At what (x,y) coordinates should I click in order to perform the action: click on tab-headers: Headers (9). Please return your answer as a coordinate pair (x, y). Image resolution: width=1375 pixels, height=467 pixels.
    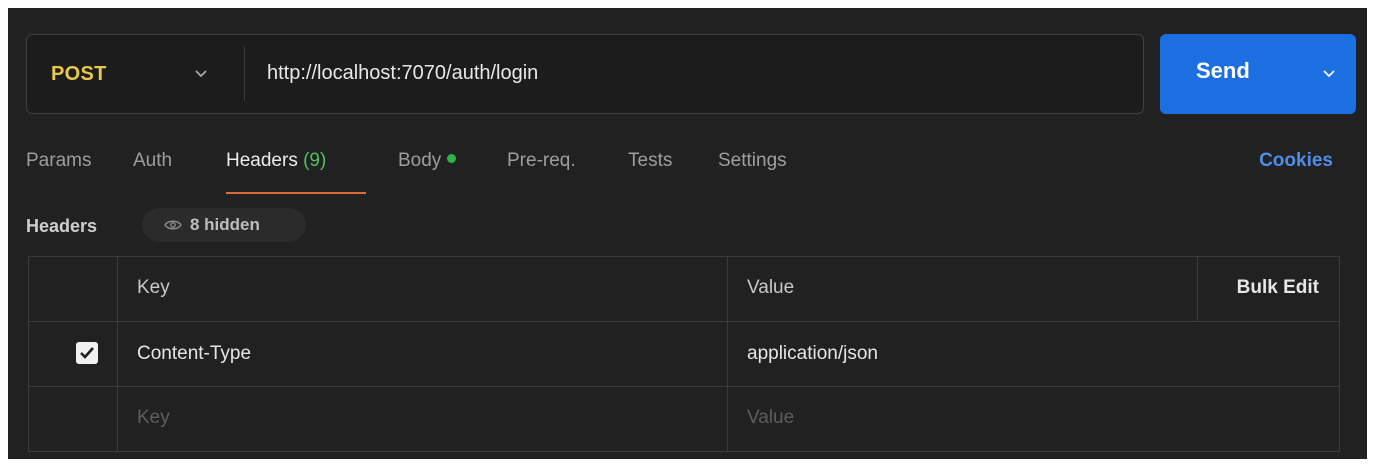
    Looking at the image, I should click on (276, 161).